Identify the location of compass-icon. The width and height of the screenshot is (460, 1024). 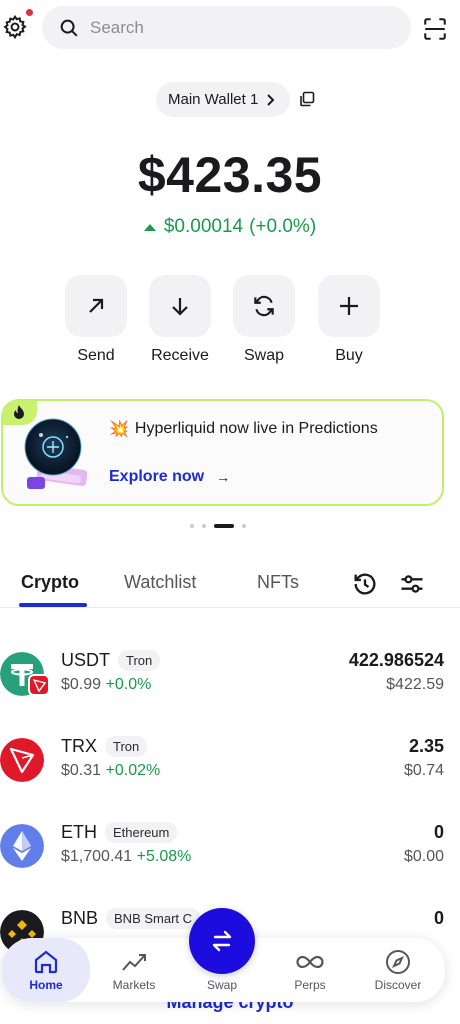
(398, 962).